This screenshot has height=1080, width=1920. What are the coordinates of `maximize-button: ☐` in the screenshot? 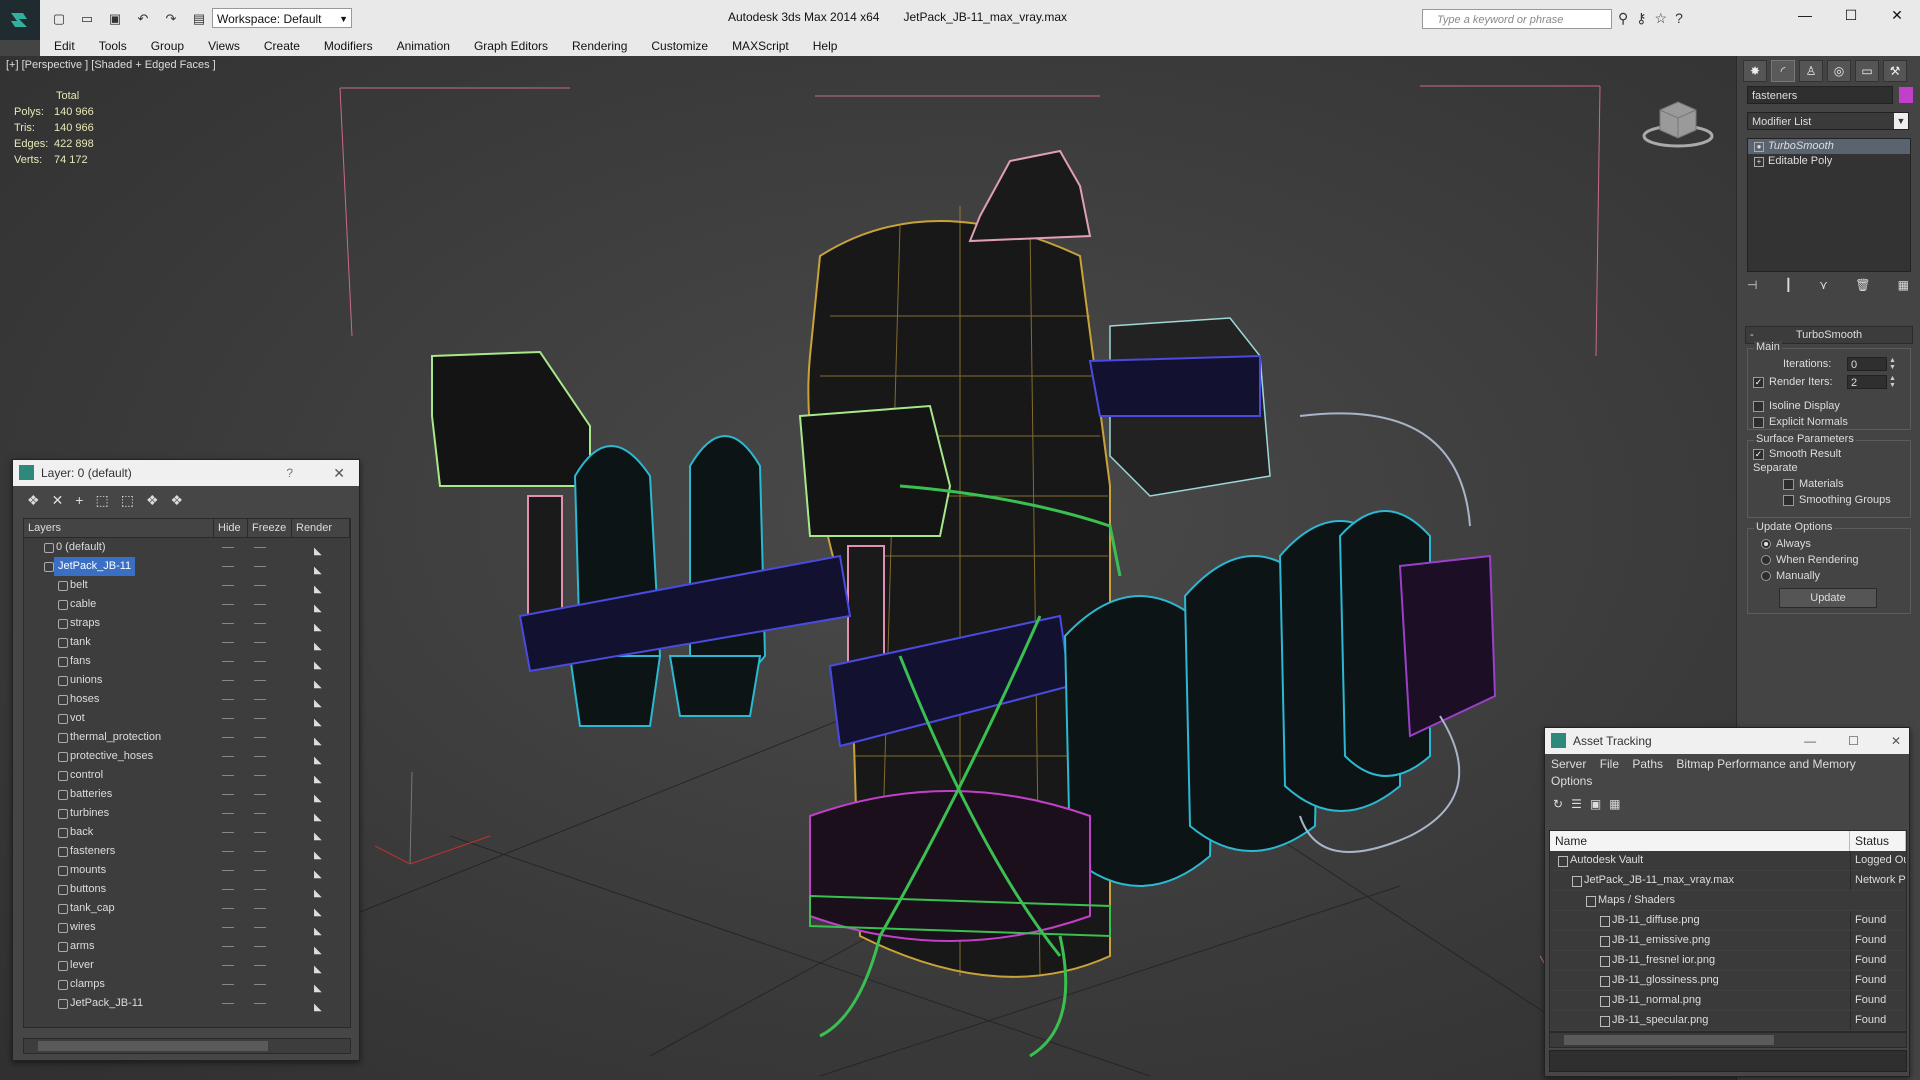 It's located at (1851, 15).